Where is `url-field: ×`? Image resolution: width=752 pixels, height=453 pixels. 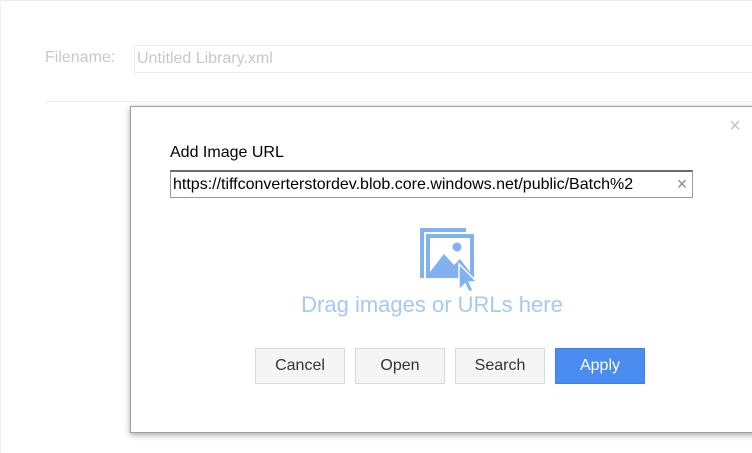
url-field: × is located at coordinates (431, 184).